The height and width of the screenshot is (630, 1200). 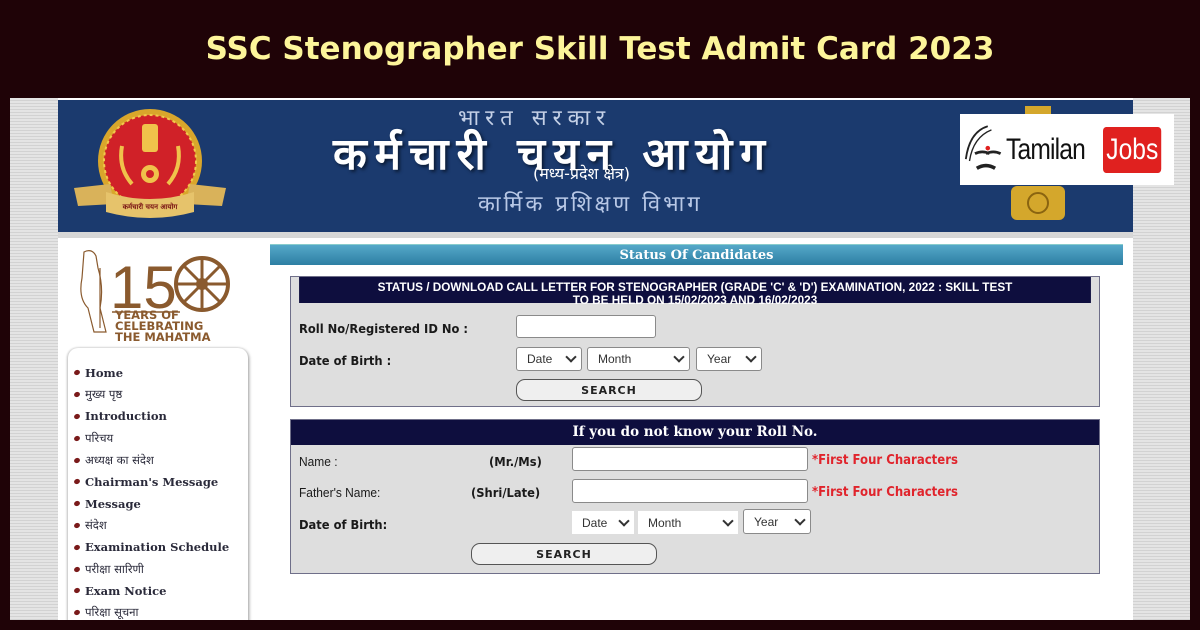 What do you see at coordinates (160, 373) in the screenshot?
I see `sidebar-item: Home` at bounding box center [160, 373].